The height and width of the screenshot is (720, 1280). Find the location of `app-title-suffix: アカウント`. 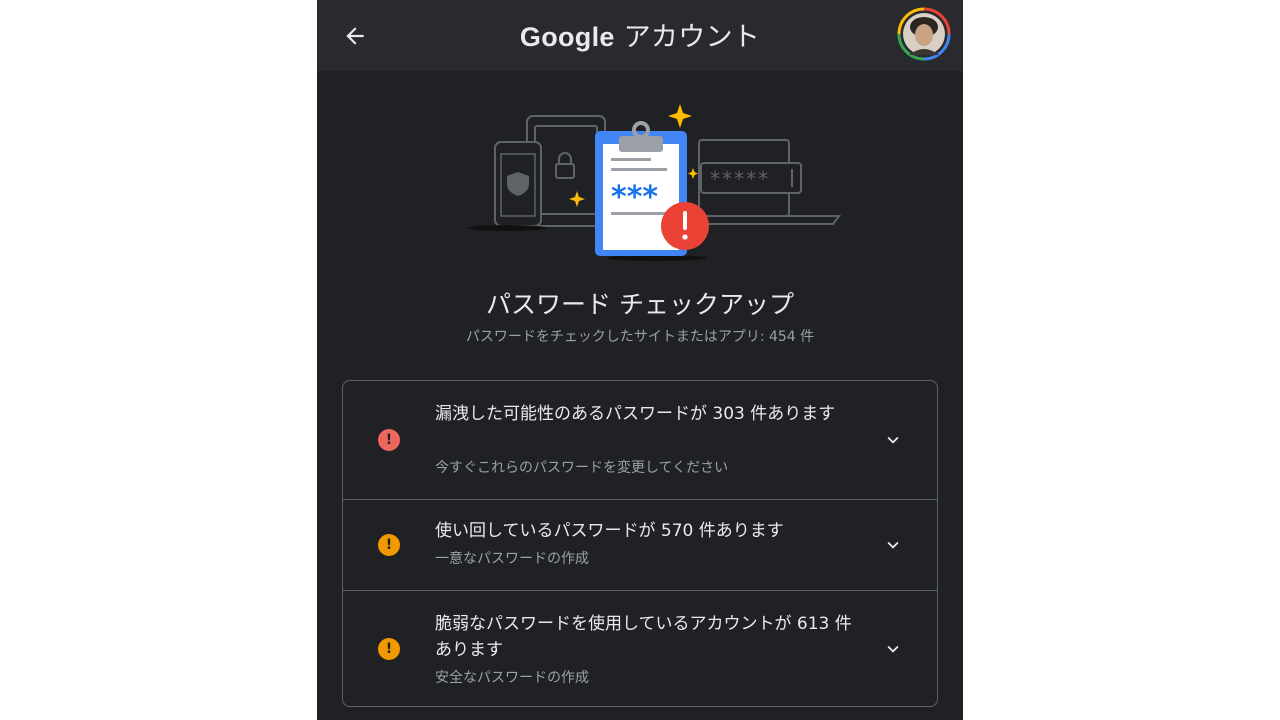

app-title-suffix: アカウント is located at coordinates (692, 37).